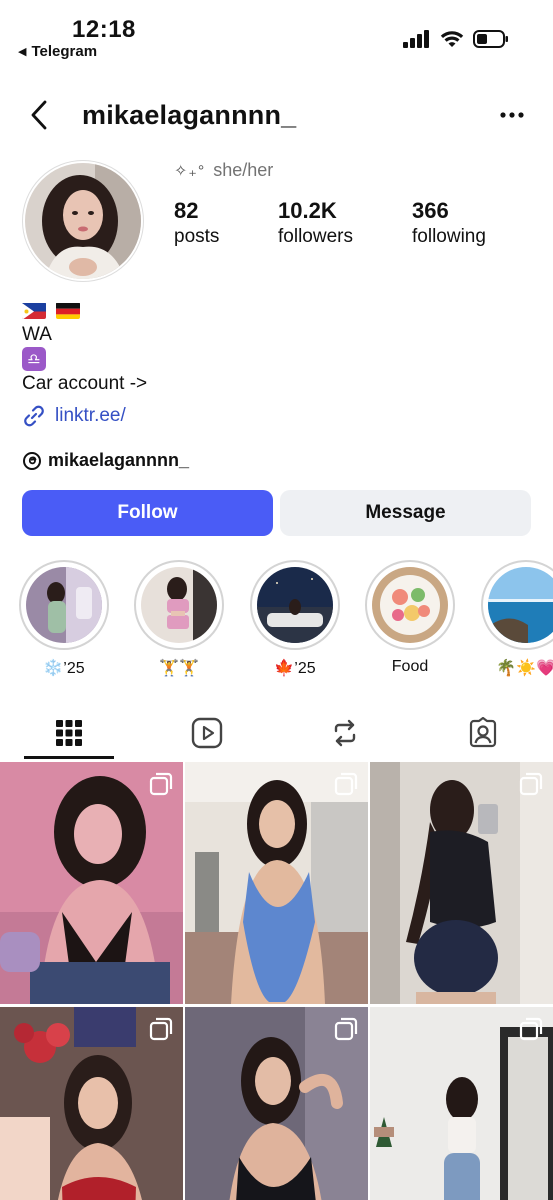 The height and width of the screenshot is (1200, 553). Describe the element at coordinates (186, 210) in the screenshot. I see `posts-count: 82` at that location.